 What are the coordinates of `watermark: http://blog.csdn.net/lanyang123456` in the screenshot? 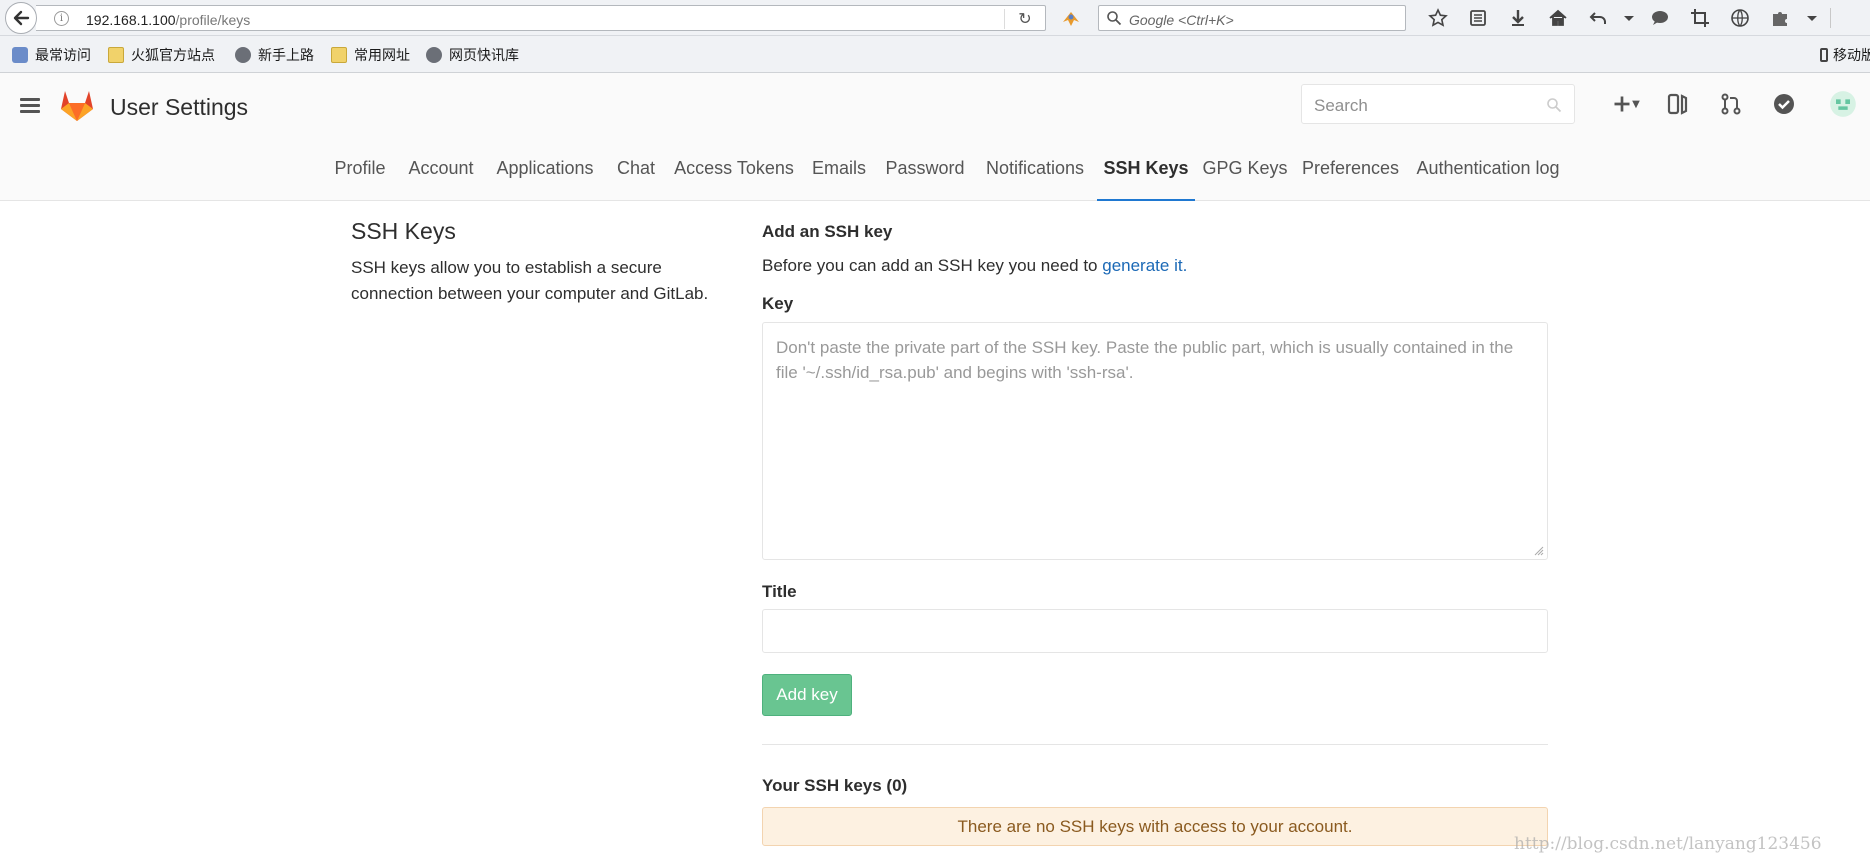 It's located at (1668, 844).